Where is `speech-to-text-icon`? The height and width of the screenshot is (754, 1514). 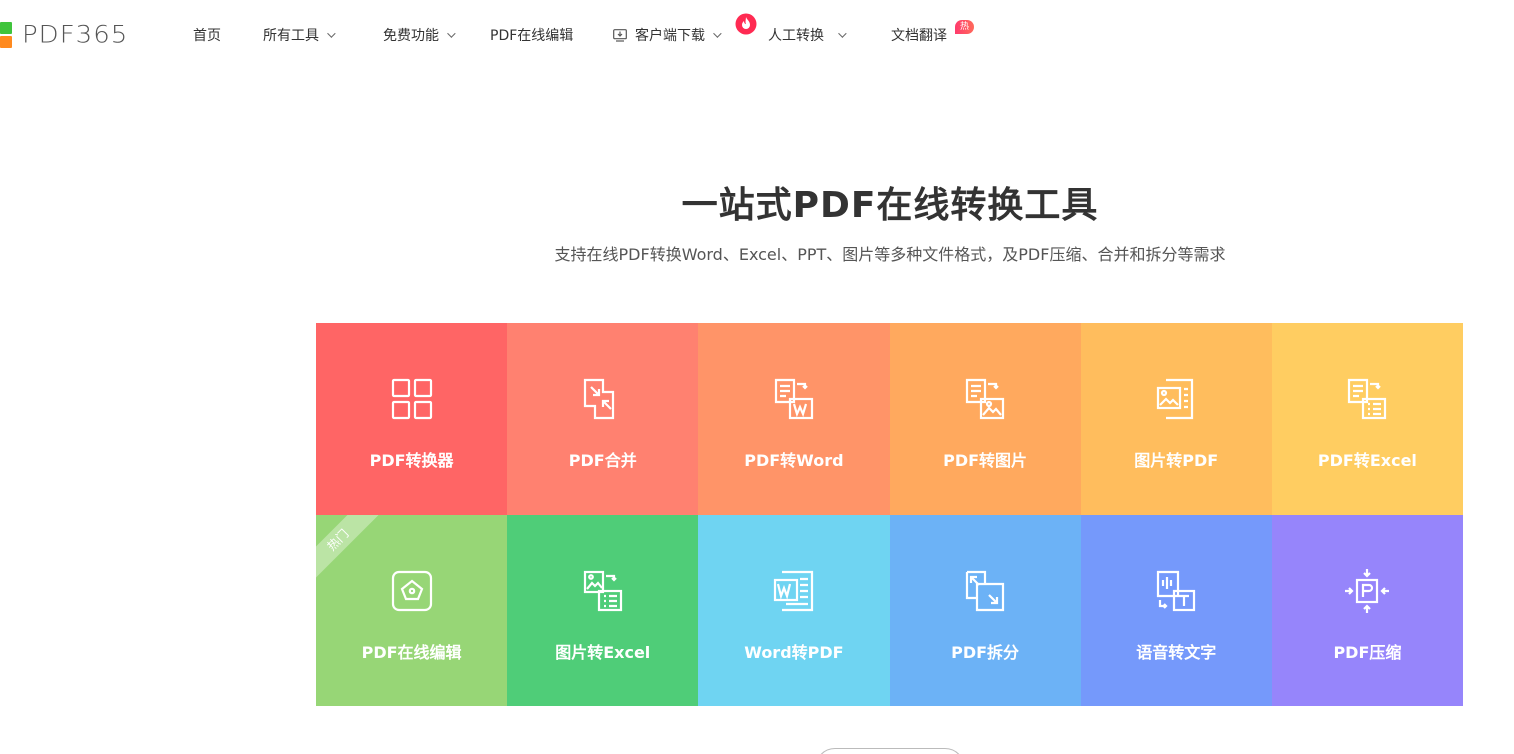
speech-to-text-icon is located at coordinates (1176, 590).